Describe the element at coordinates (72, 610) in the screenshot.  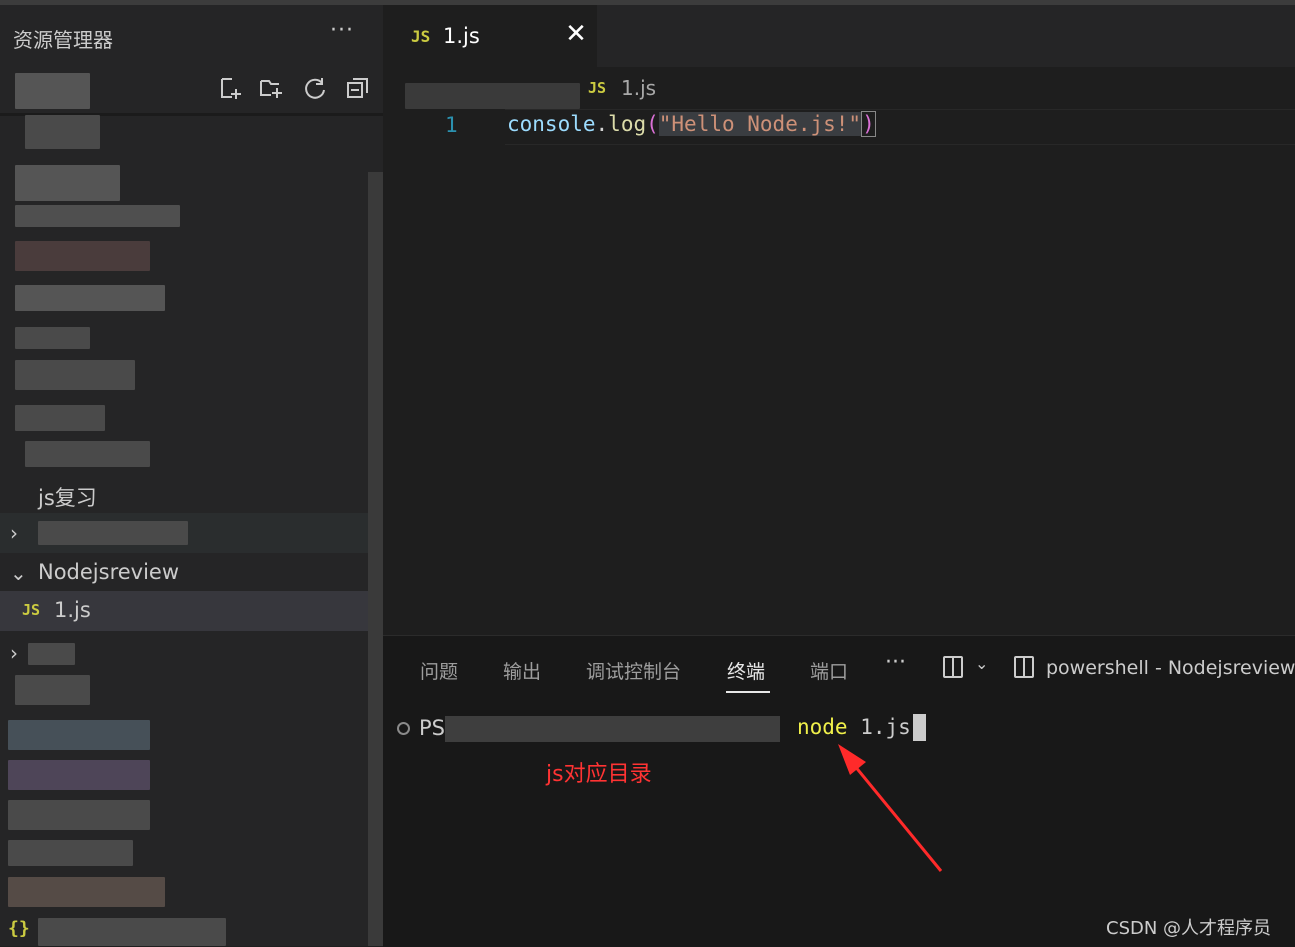
I see `tree-item-label: 1.js` at that location.